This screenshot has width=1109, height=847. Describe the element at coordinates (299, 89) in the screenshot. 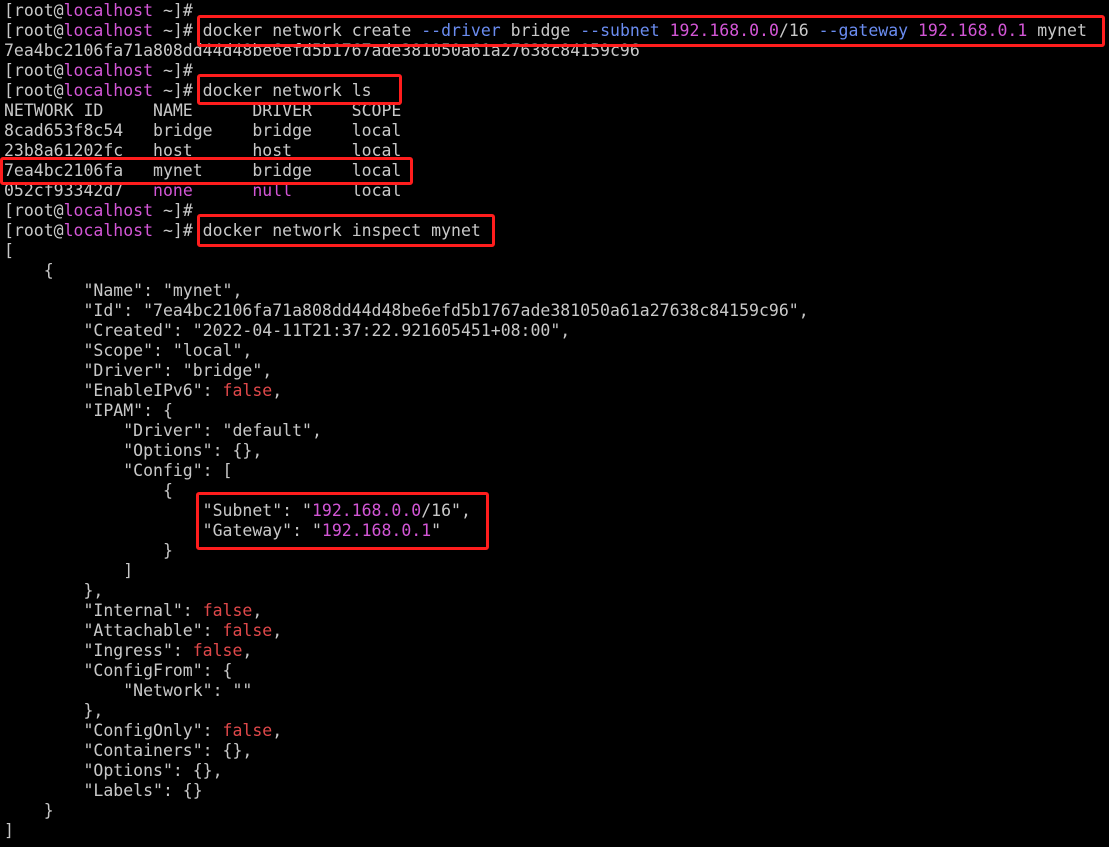

I see `highlight-ls-command` at that location.